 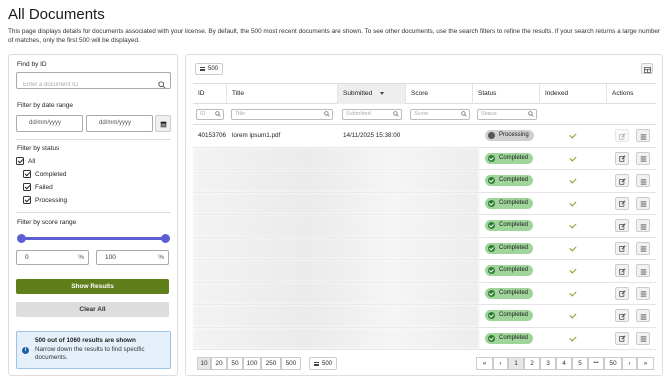 I want to click on status-option-completed: Completed, so click(x=44, y=174).